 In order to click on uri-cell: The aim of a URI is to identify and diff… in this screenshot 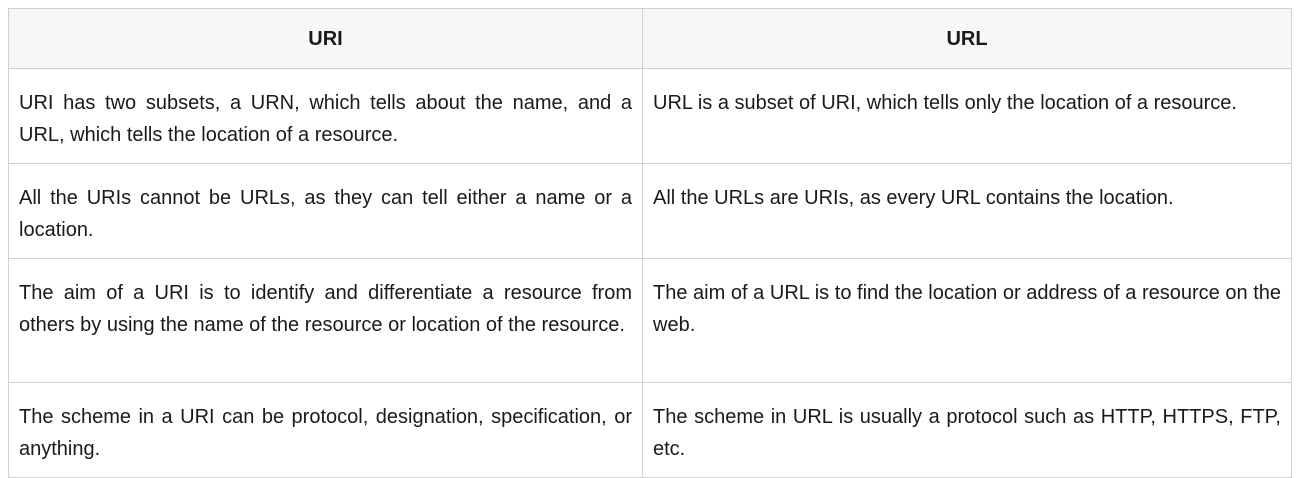, I will do `click(325, 320)`.